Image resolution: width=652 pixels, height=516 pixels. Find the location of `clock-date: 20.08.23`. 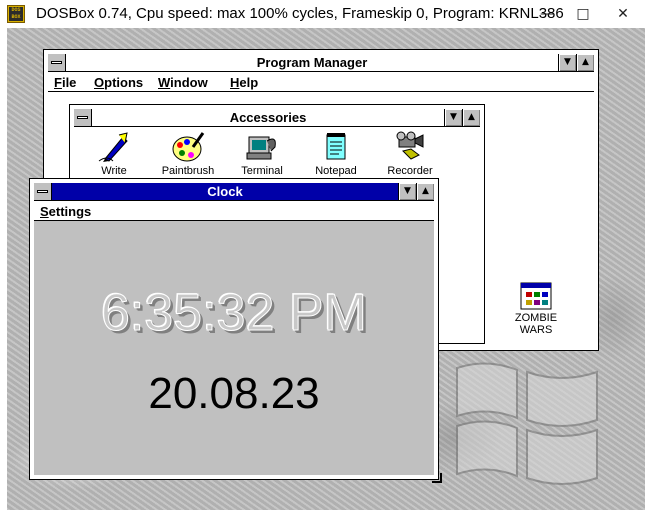

clock-date: 20.08.23 is located at coordinates (234, 393).